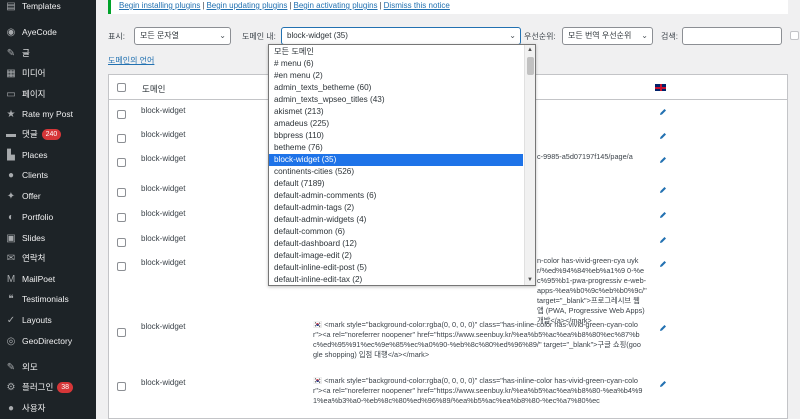 The image size is (800, 419). I want to click on sidebar-item: ◐ Portfolio, so click(48, 217).